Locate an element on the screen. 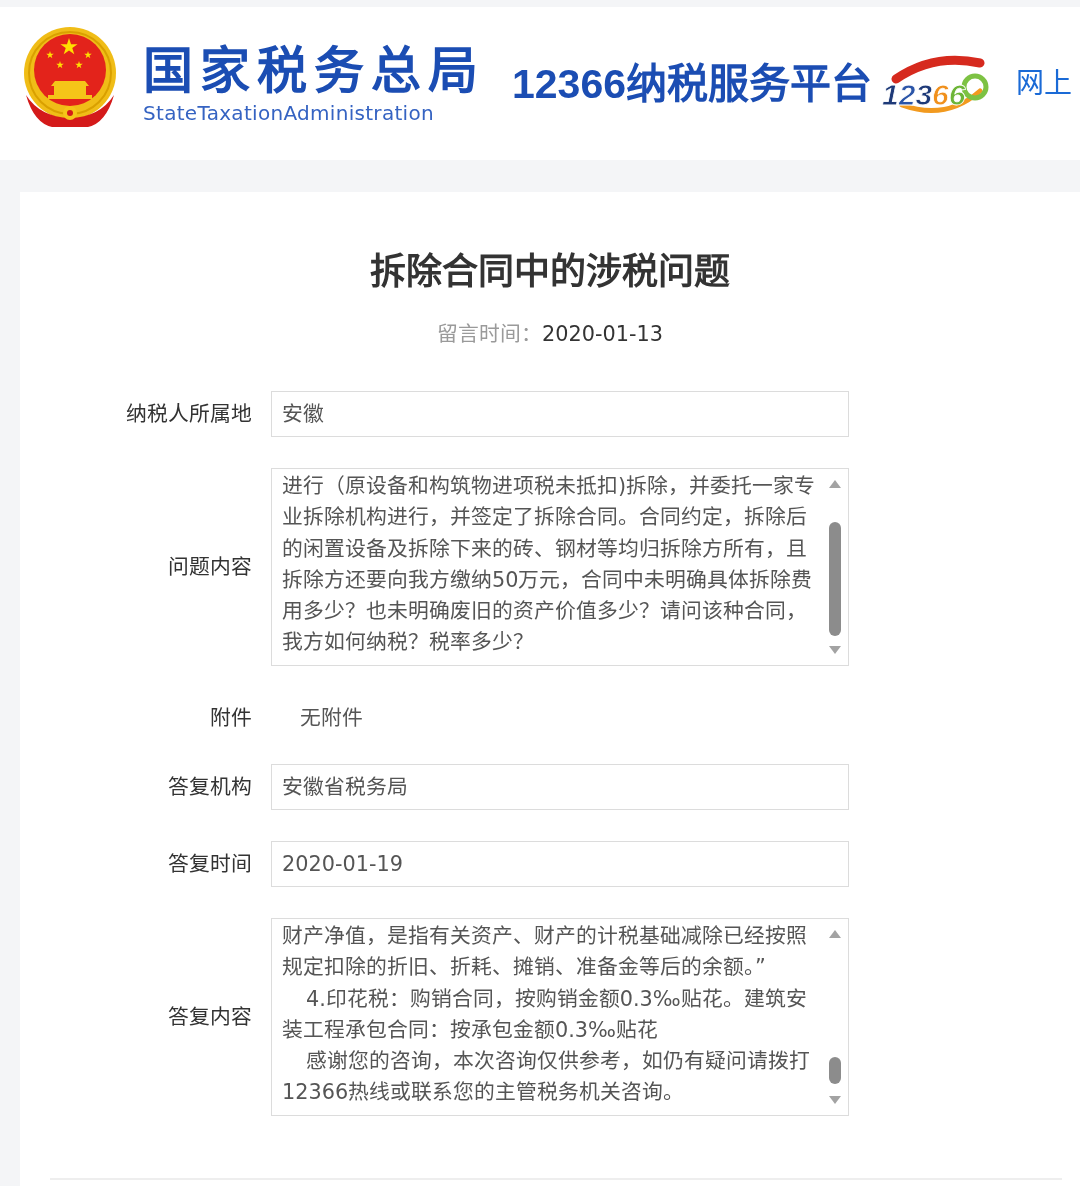 The height and width of the screenshot is (1186, 1080). input-field: 安徽省税务局 is located at coordinates (560, 787).